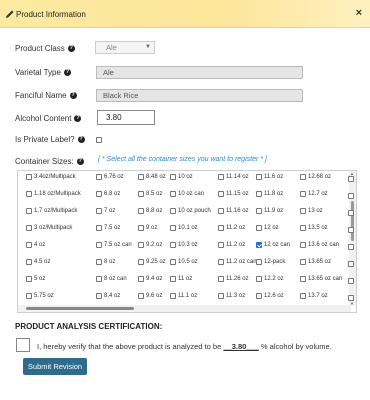  What do you see at coordinates (273, 245) in the screenshot?
I see `container-size-option: 12 oz can` at bounding box center [273, 245].